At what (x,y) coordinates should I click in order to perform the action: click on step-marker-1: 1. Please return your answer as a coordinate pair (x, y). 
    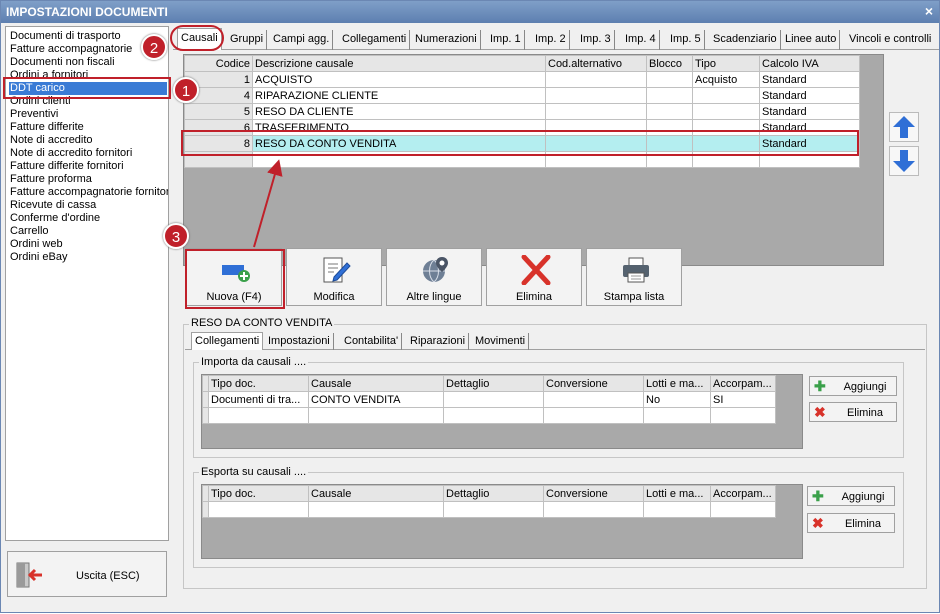
    Looking at the image, I should click on (186, 90).